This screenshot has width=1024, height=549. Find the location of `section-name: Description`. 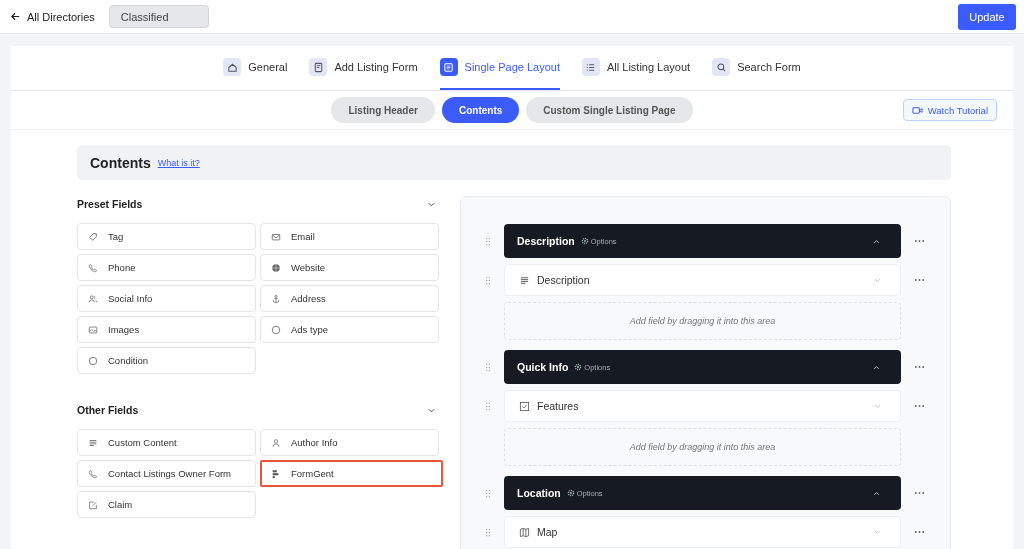

section-name: Description is located at coordinates (546, 241).